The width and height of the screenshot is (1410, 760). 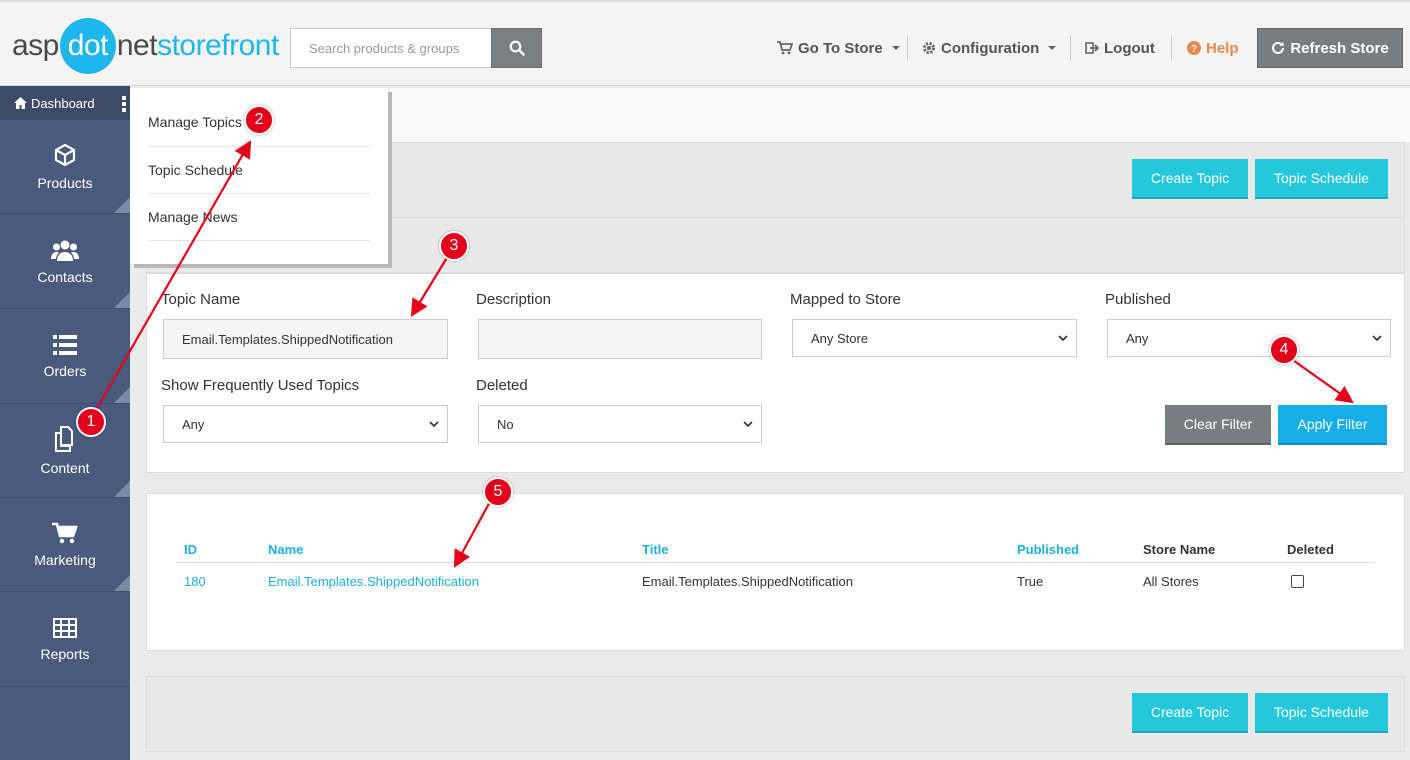 I want to click on page-title-area, so click(x=900, y=115).